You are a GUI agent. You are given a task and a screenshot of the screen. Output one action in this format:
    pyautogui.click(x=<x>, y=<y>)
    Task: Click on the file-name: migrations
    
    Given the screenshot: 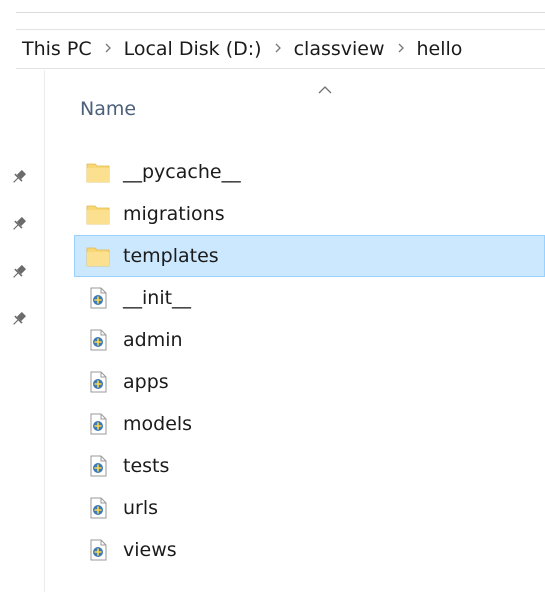 What is the action you would take?
    pyautogui.click(x=174, y=214)
    